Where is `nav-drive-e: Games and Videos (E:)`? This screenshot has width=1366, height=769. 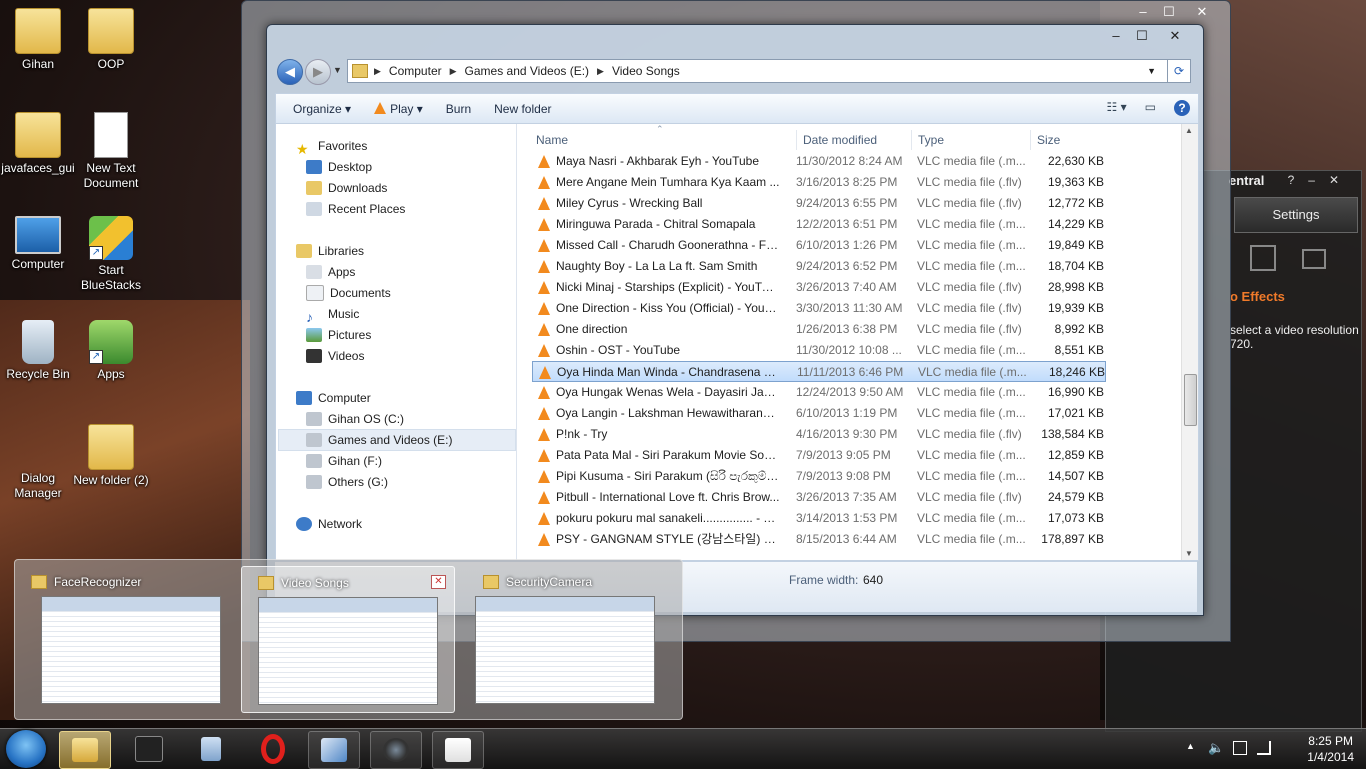 nav-drive-e: Games and Videos (E:) is located at coordinates (379, 440).